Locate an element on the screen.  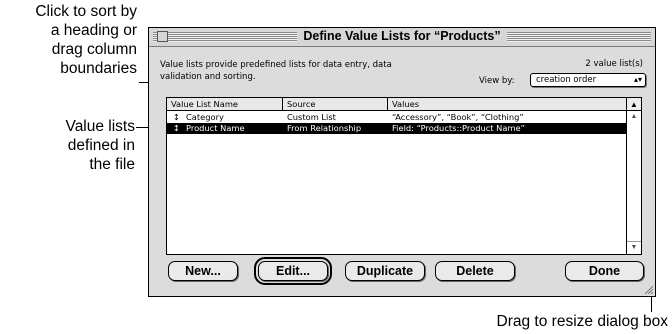
table-header: Value List Name Source Values is located at coordinates (397, 104).